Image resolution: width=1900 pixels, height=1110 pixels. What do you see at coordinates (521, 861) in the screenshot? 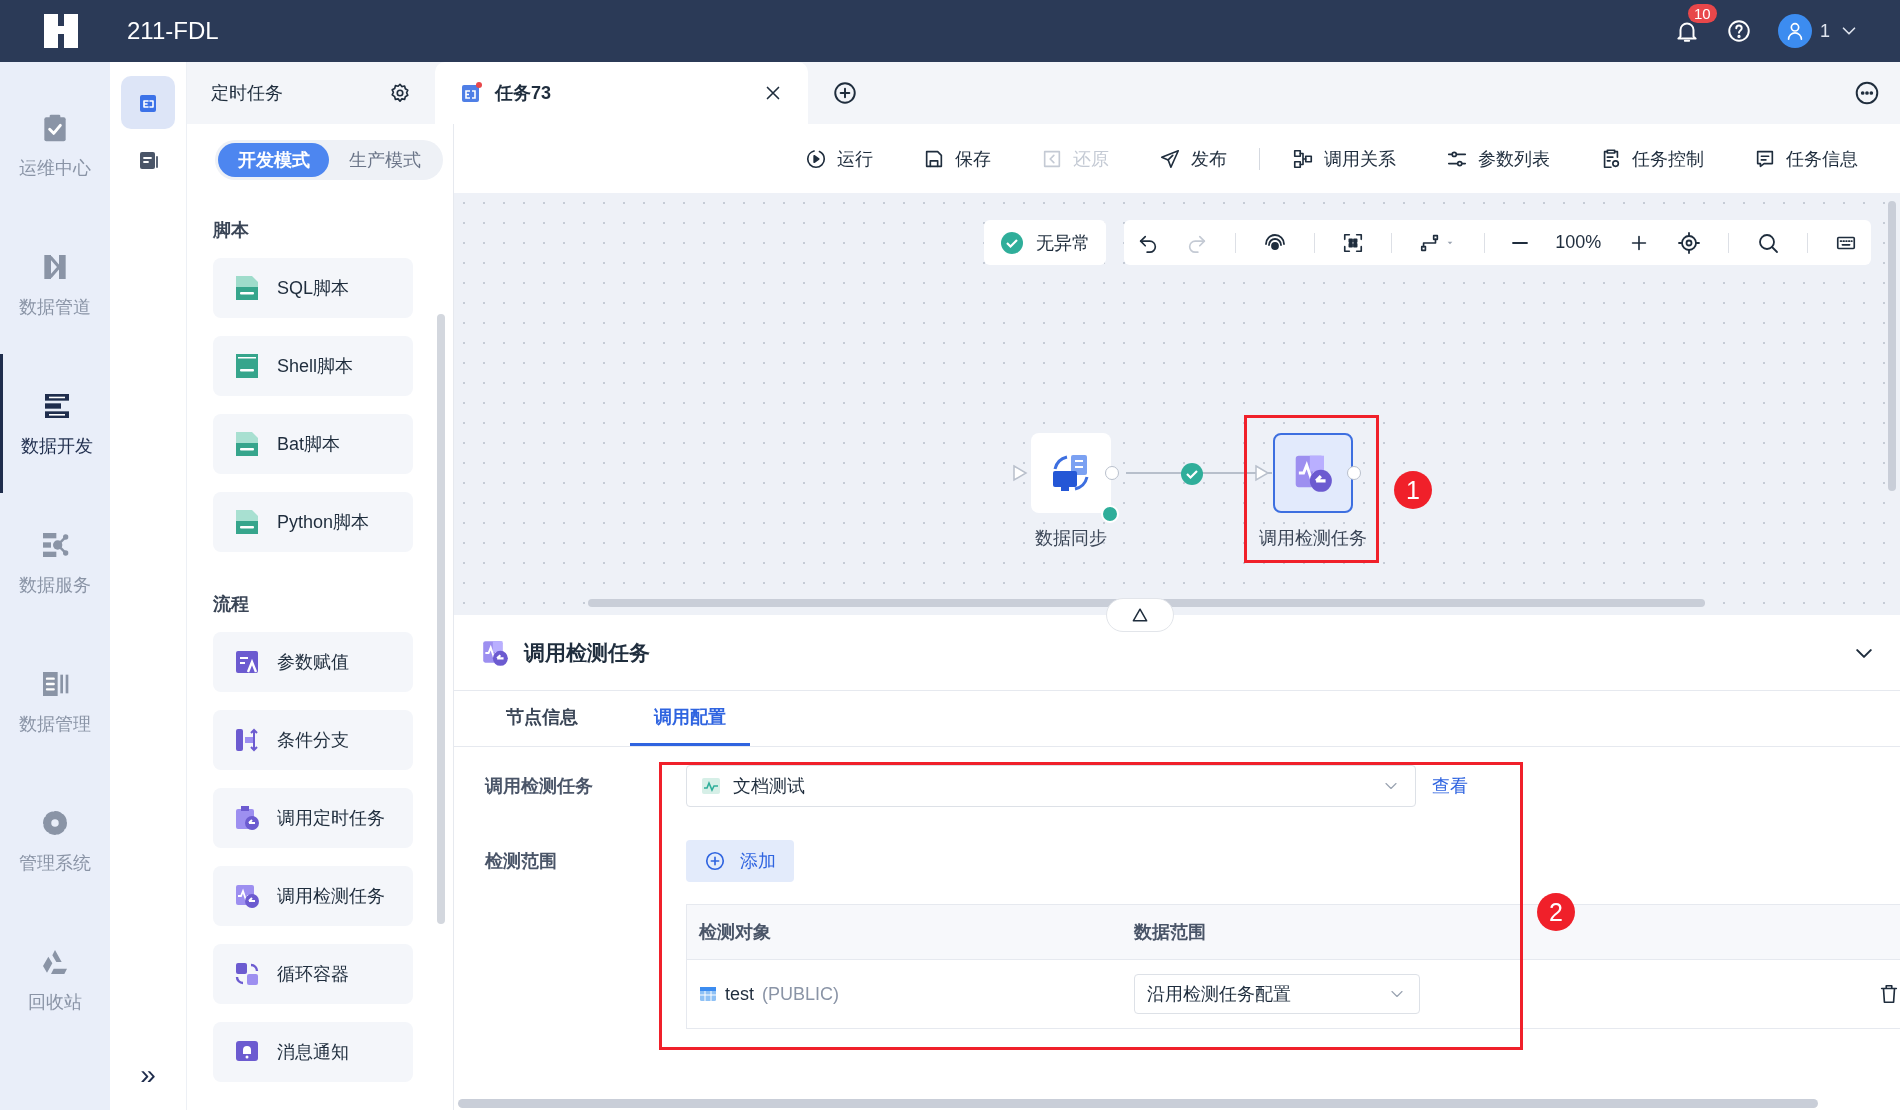
I see `field-label: 检测范围` at bounding box center [521, 861].